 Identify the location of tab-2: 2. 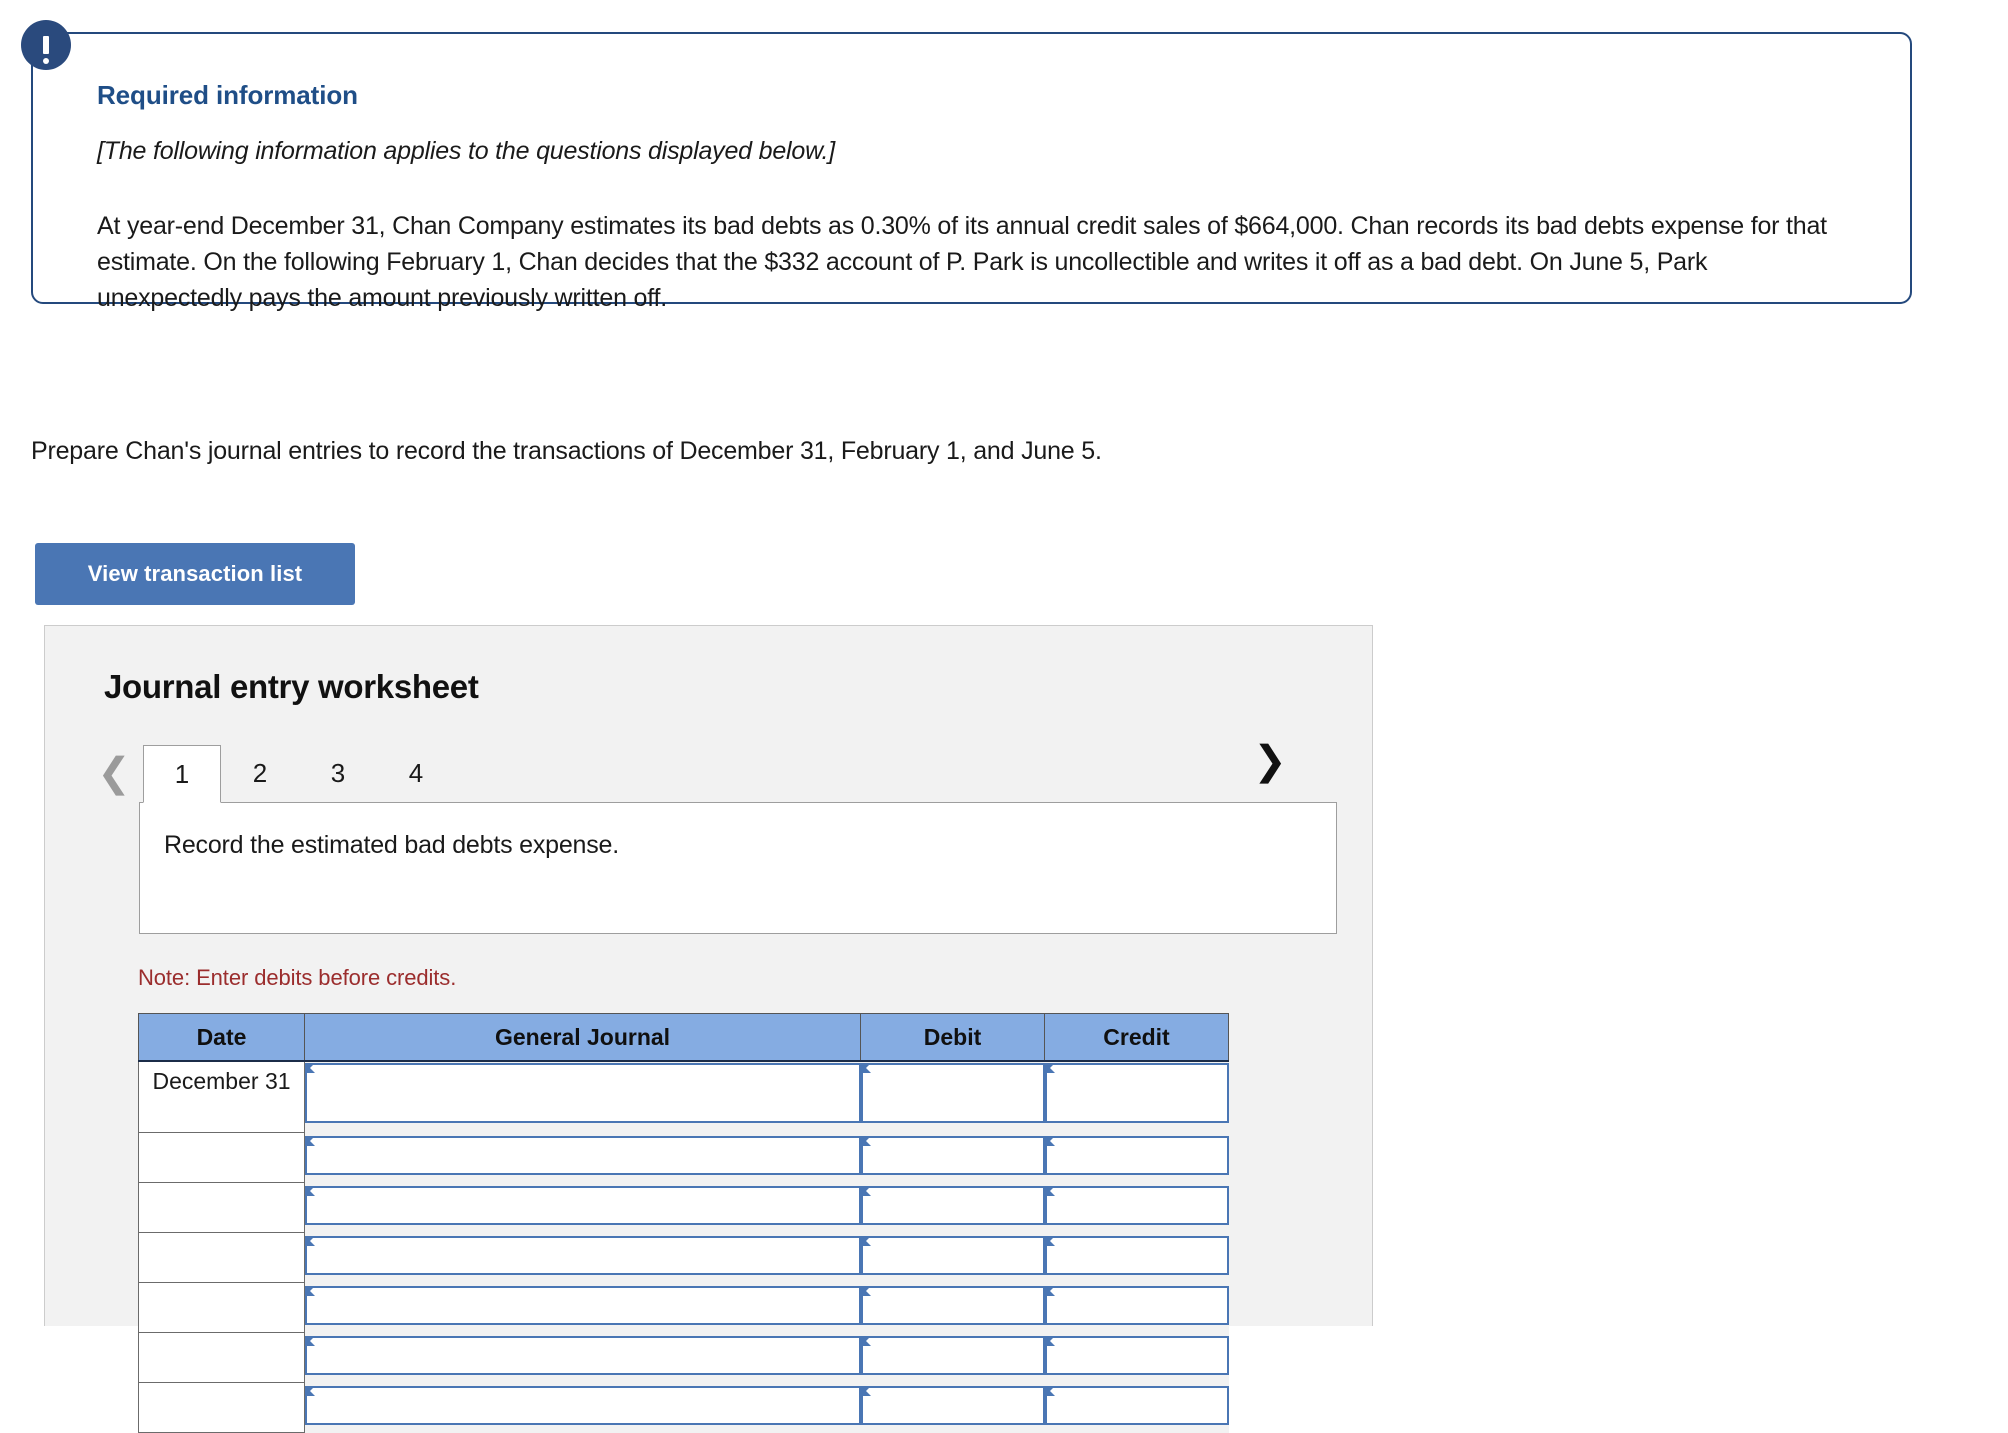
(260, 773).